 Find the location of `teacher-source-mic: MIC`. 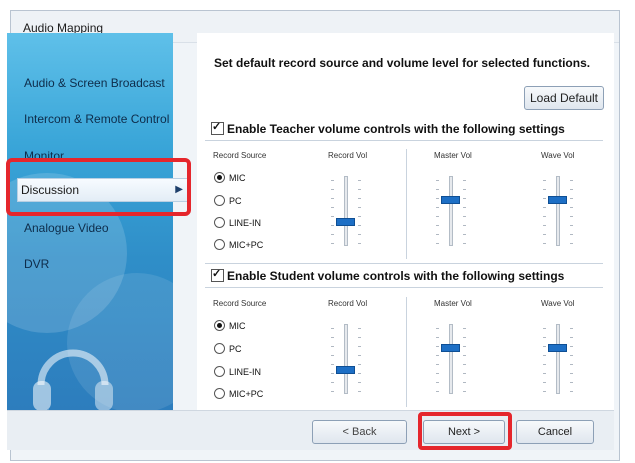

teacher-source-mic: MIC is located at coordinates (230, 177).